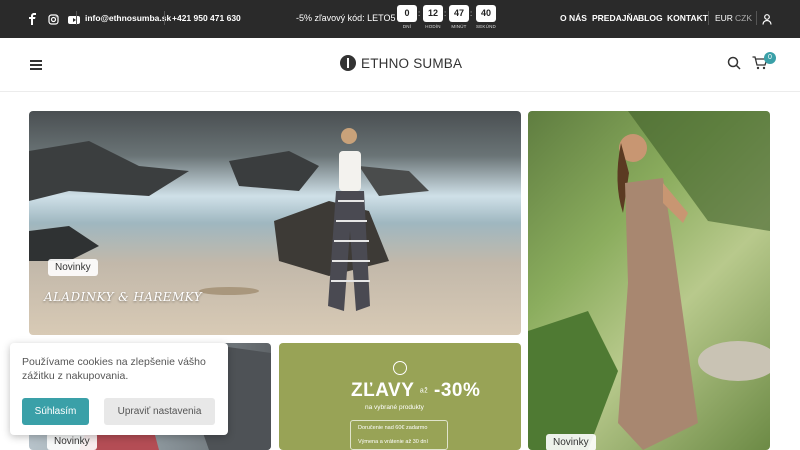 Image resolution: width=800 pixels, height=450 pixels. What do you see at coordinates (687, 18) in the screenshot?
I see `nav-contact: KONTAKT` at bounding box center [687, 18].